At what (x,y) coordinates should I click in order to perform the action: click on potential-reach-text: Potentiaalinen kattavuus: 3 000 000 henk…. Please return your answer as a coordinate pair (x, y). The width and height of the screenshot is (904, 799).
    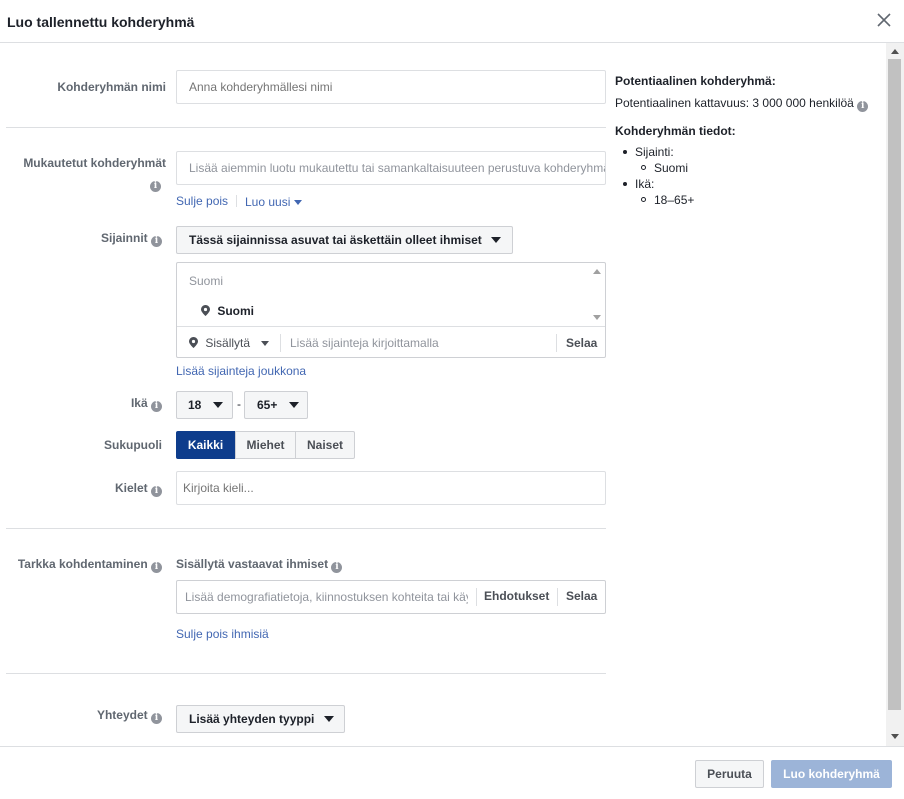
    Looking at the image, I should click on (734, 103).